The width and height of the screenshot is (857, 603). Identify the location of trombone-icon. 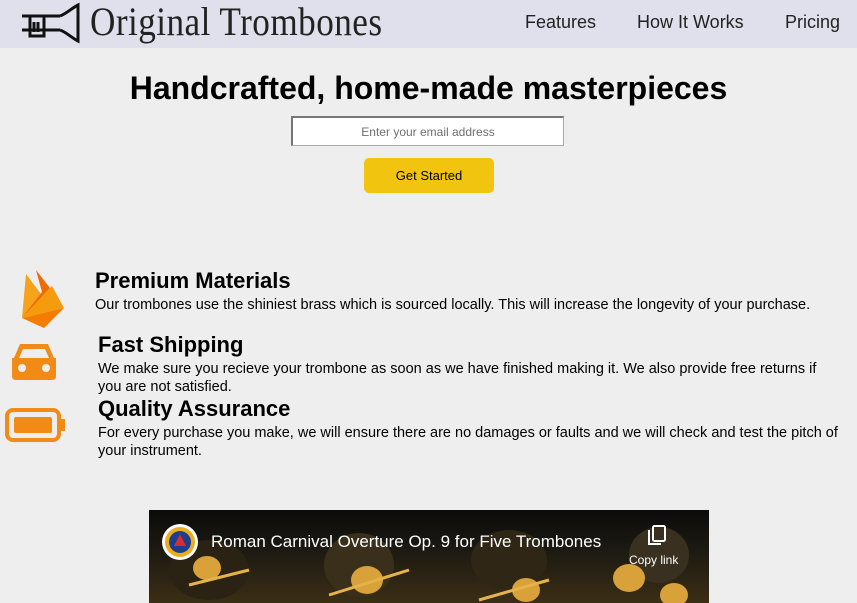
(51, 23).